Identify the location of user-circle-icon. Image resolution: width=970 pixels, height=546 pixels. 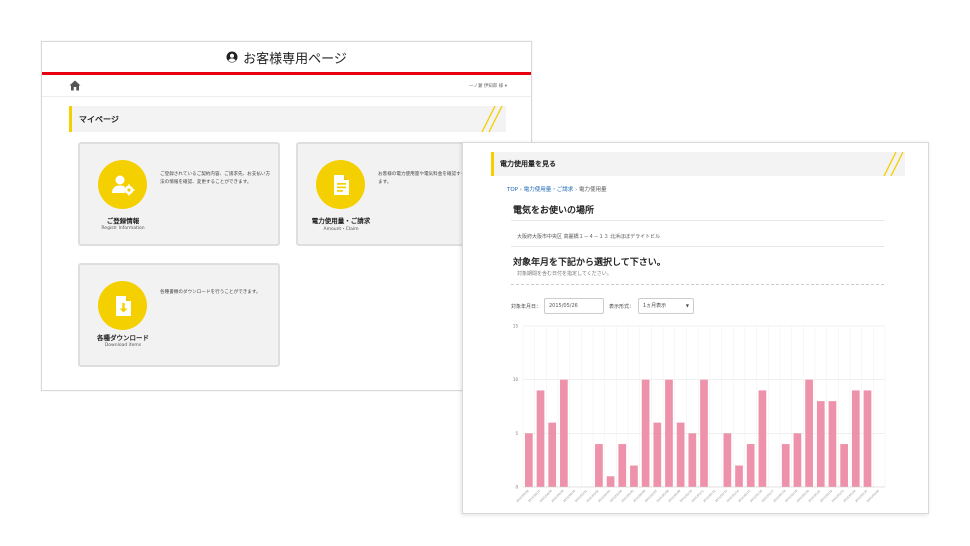
(232, 57).